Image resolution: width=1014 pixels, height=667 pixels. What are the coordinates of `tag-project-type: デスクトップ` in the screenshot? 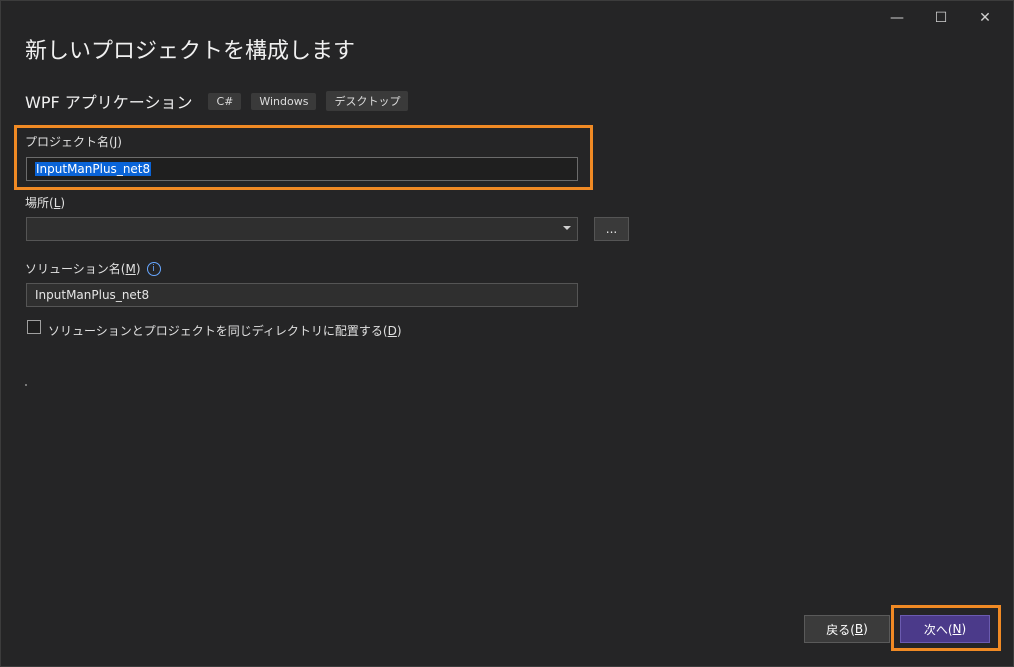 It's located at (367, 101).